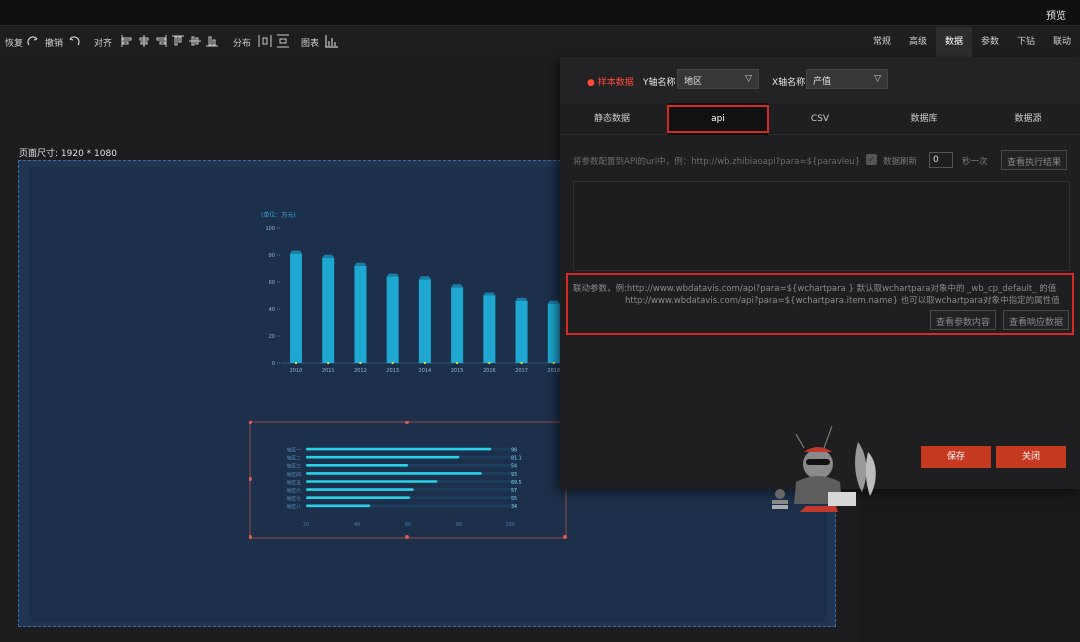 This screenshot has height=642, width=1080. I want to click on x-tick-label: 20, so click(306, 525).